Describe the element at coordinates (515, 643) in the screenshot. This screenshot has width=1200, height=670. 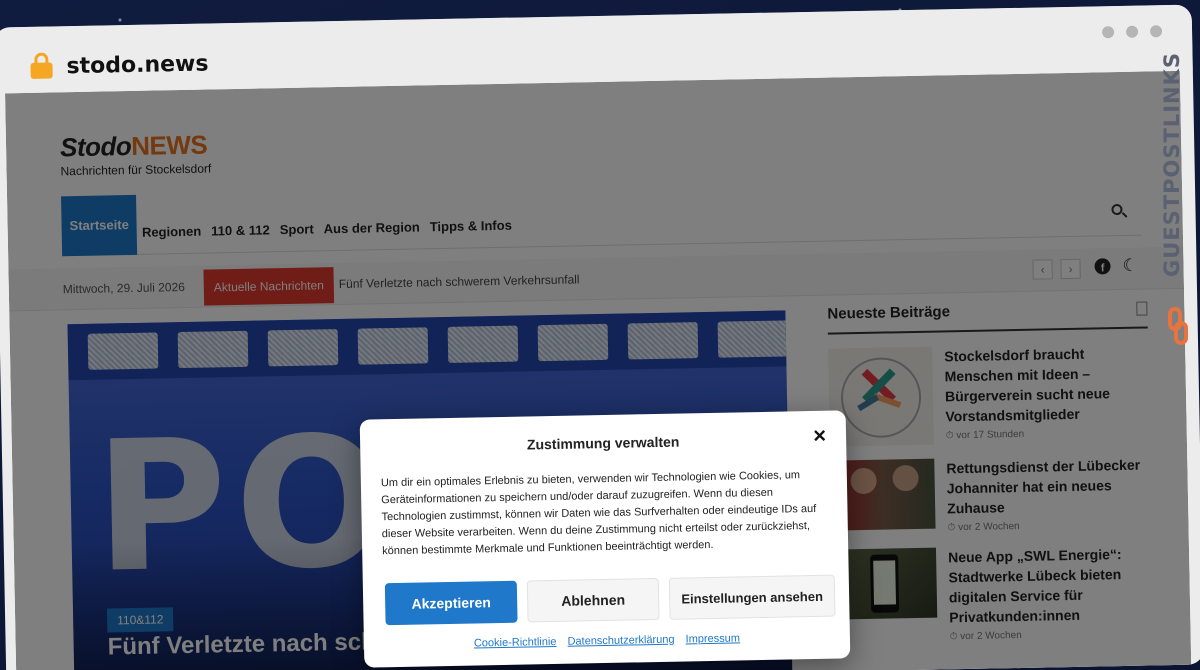
I see `cookie-policy-link: Cookie-Richtlinie` at that location.